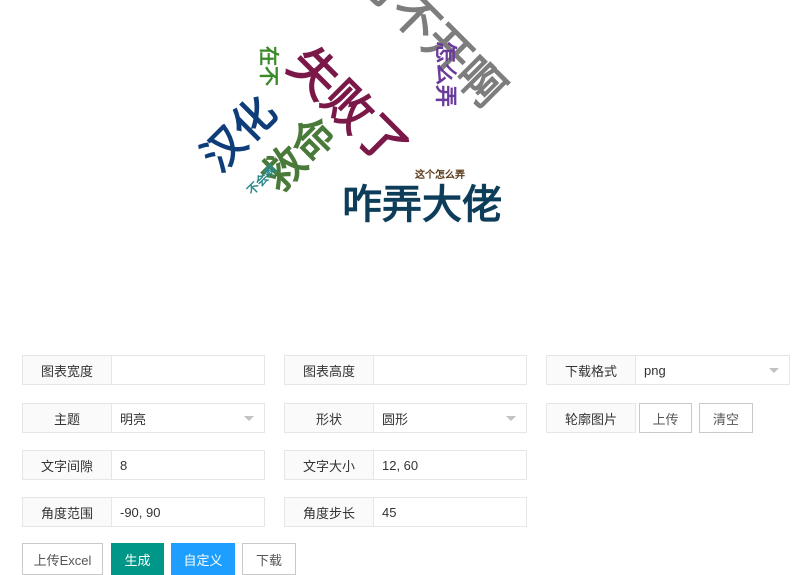  I want to click on theme-label: 主题, so click(67, 418).